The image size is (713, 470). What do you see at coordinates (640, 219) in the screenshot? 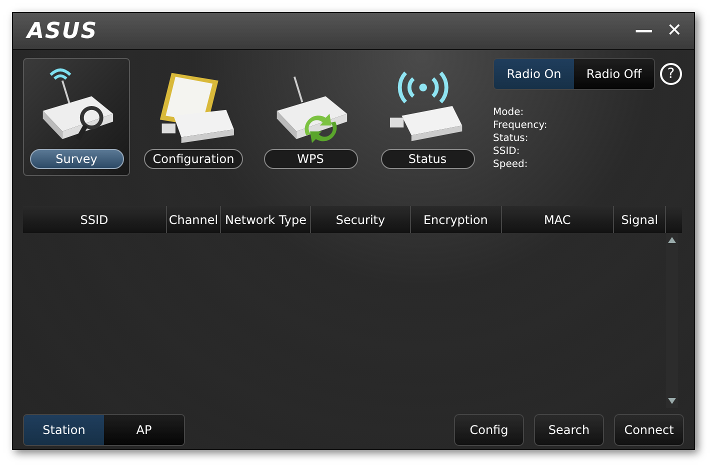
I see `column-header: Signal` at bounding box center [640, 219].